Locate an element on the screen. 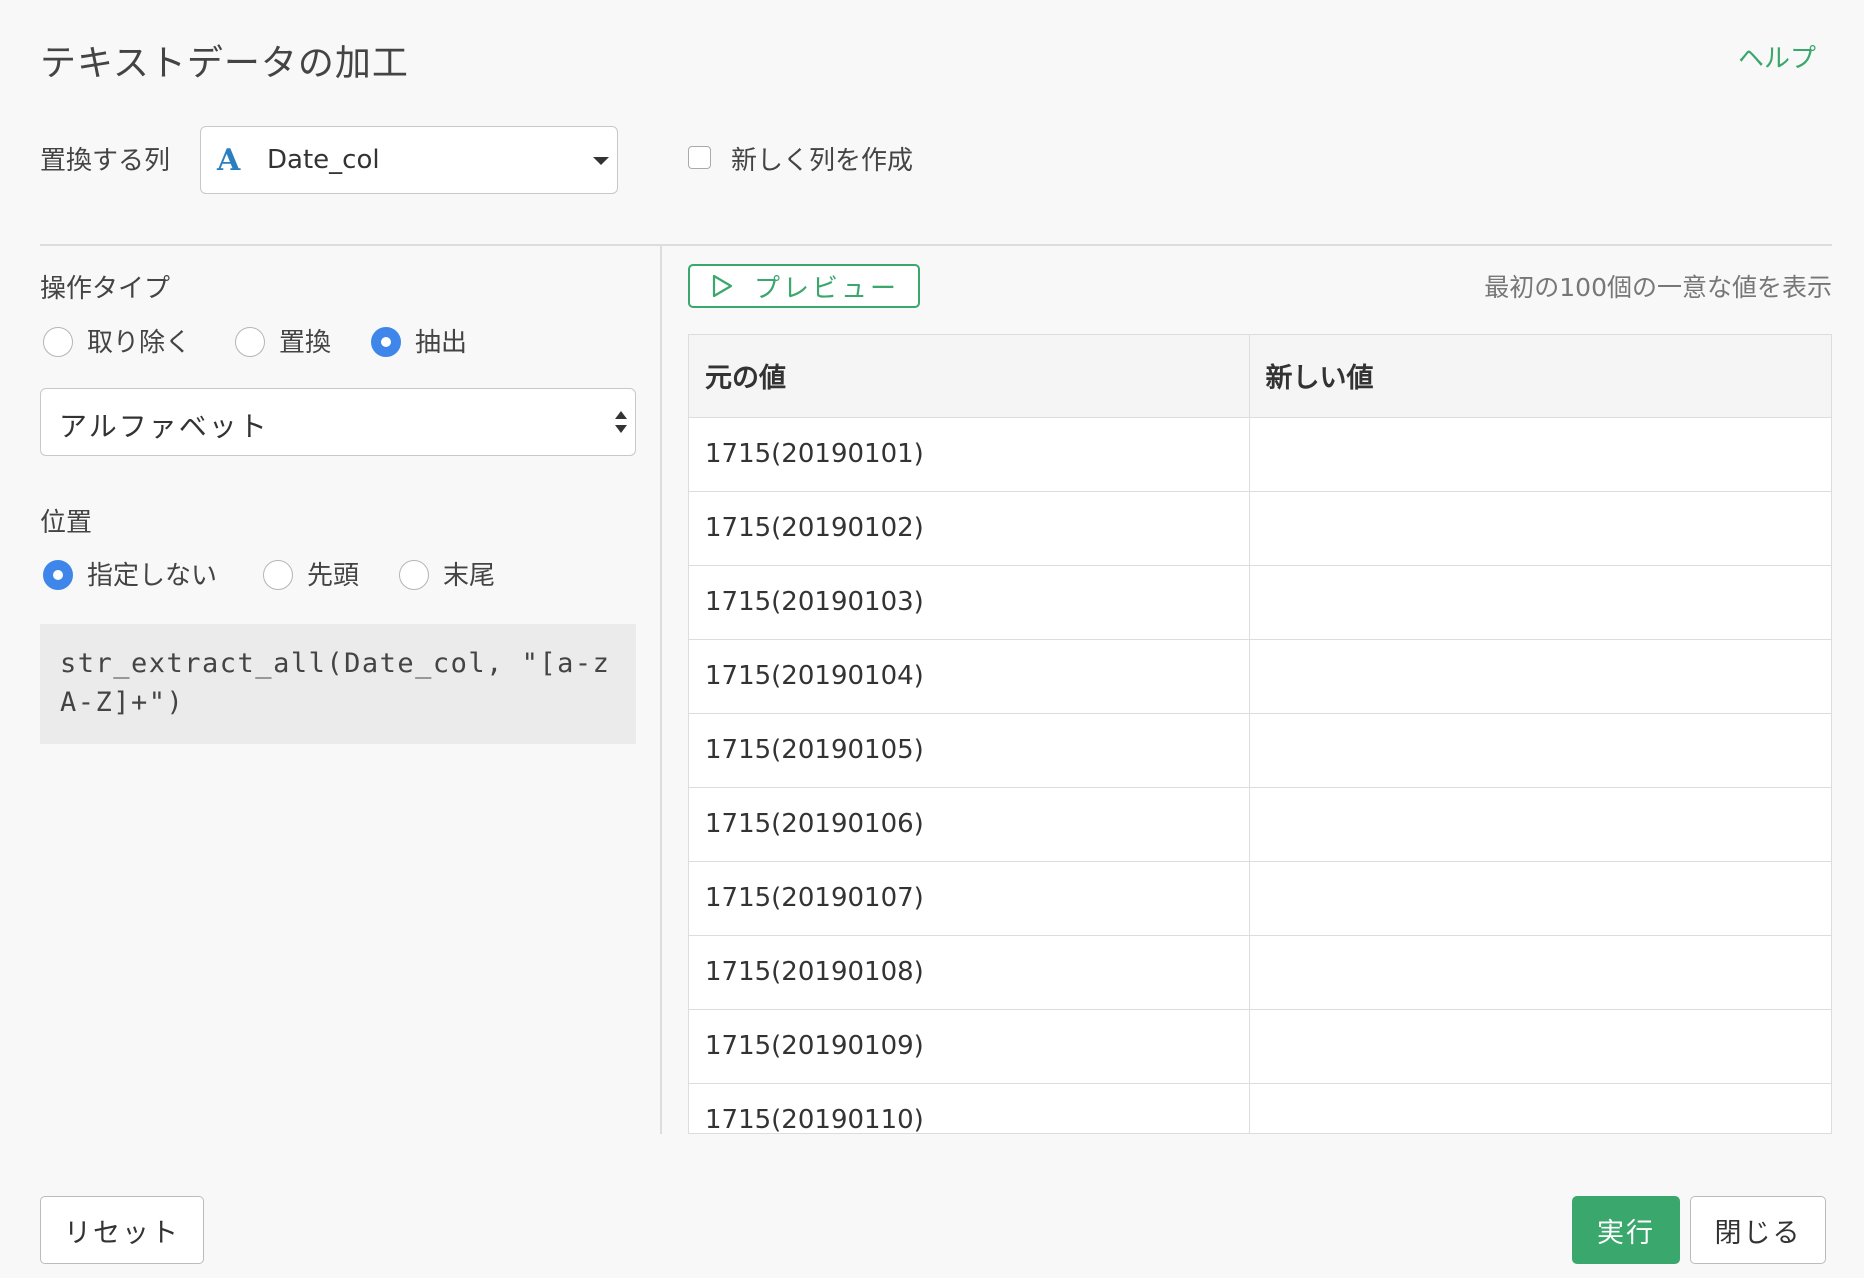 This screenshot has width=1864, height=1278. original-value-cell: 1715(20190107) is located at coordinates (969, 898).